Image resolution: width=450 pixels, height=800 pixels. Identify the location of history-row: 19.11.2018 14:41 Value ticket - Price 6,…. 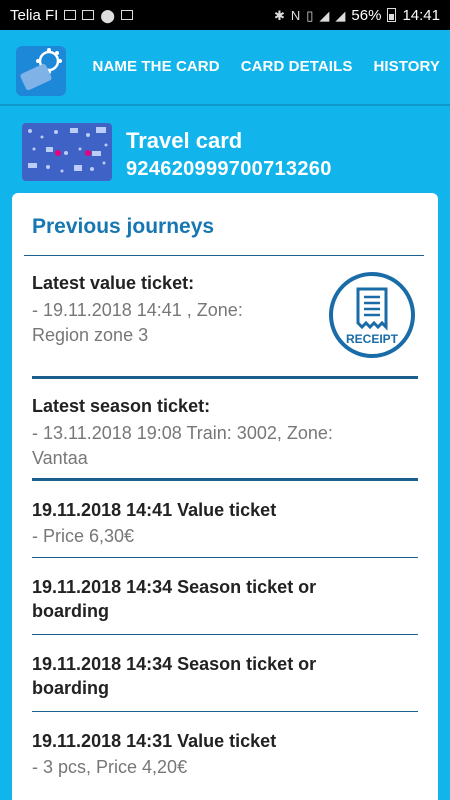
(225, 523).